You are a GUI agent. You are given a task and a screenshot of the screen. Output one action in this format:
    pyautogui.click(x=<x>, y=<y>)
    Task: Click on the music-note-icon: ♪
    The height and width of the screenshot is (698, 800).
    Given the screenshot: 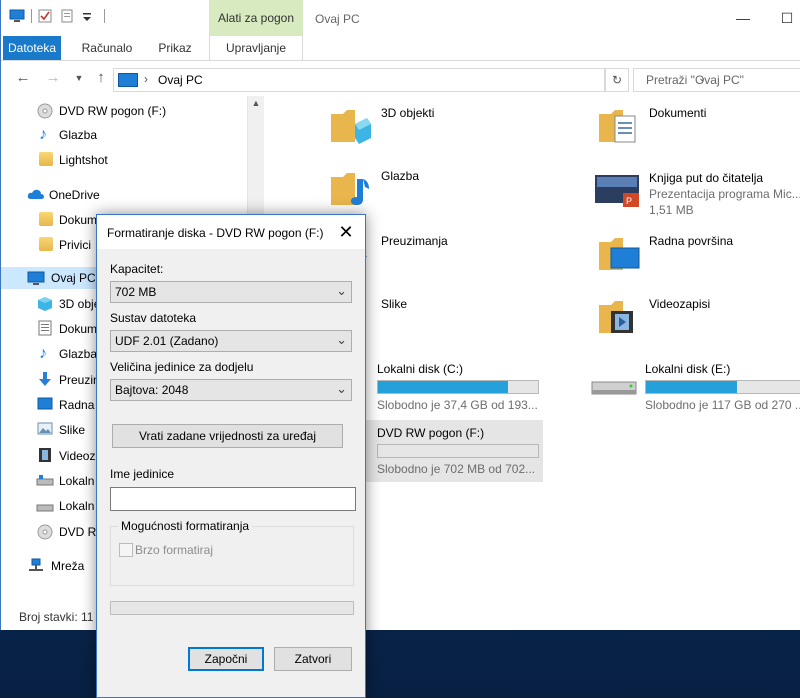 What is the action you would take?
    pyautogui.click(x=43, y=134)
    